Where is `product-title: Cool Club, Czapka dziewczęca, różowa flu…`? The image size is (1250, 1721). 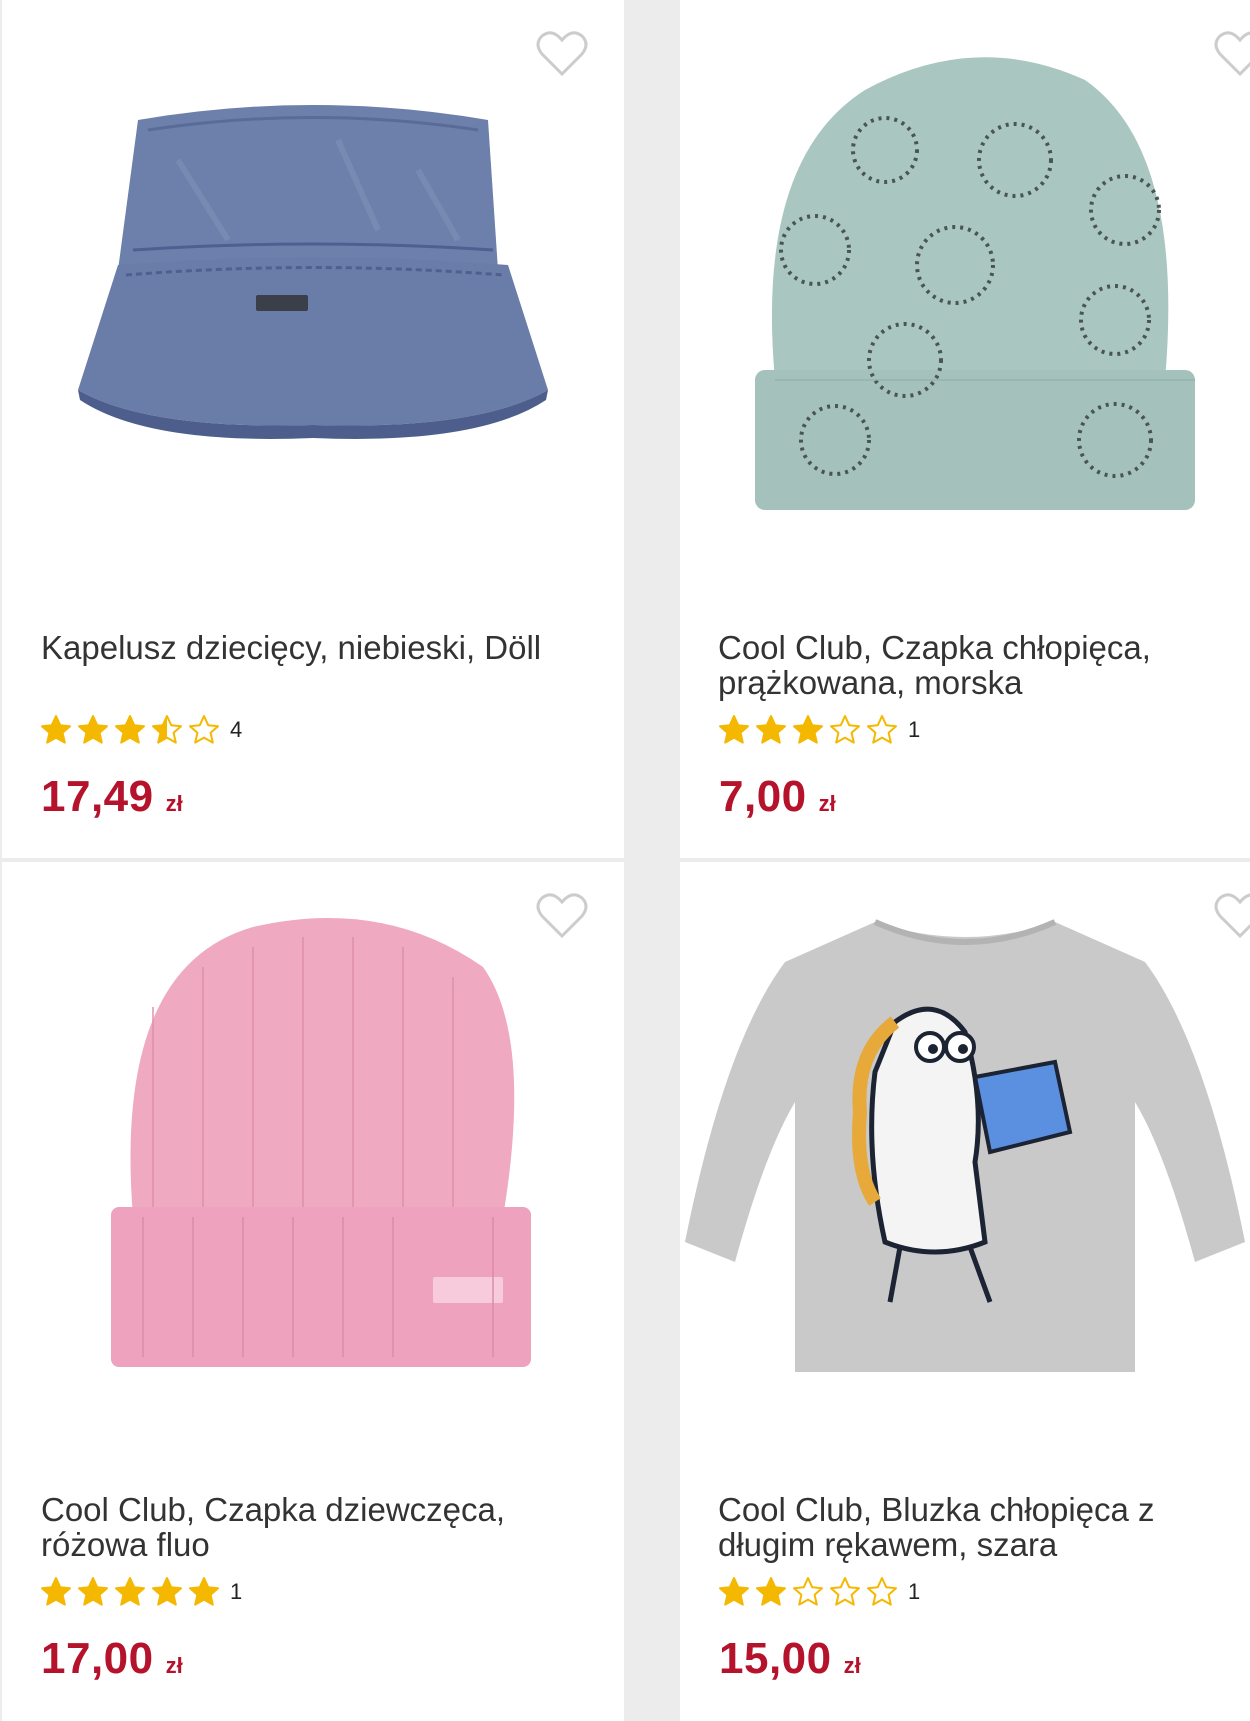
product-title: Cool Club, Czapka dziewczęca, różowa flu… is located at coordinates (301, 1527).